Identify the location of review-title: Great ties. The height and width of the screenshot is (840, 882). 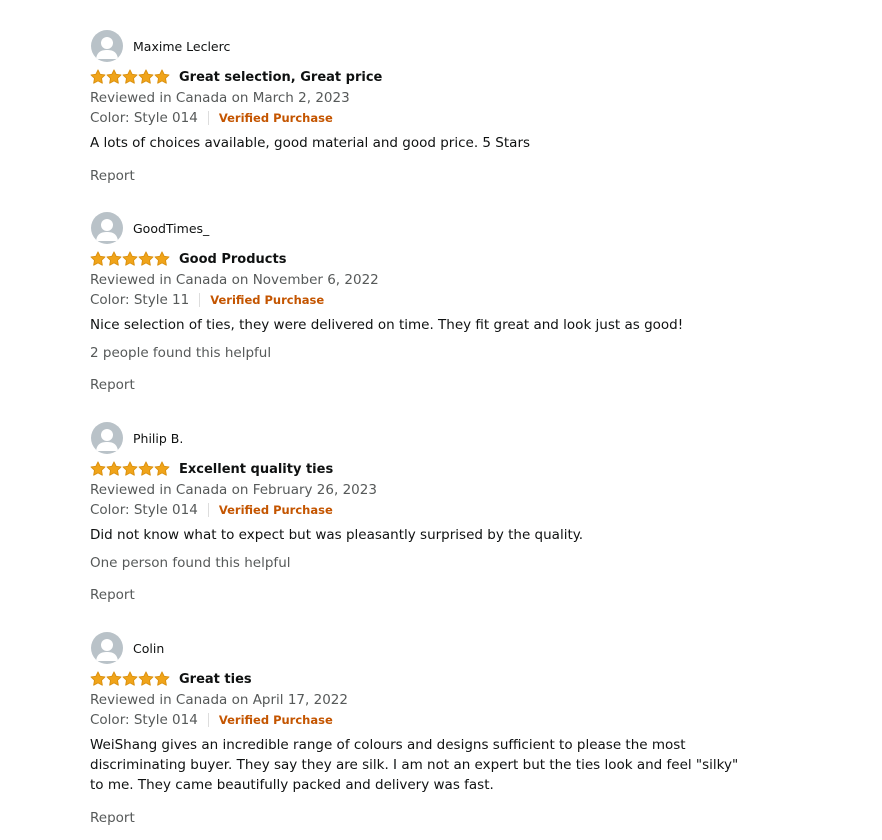
(215, 679).